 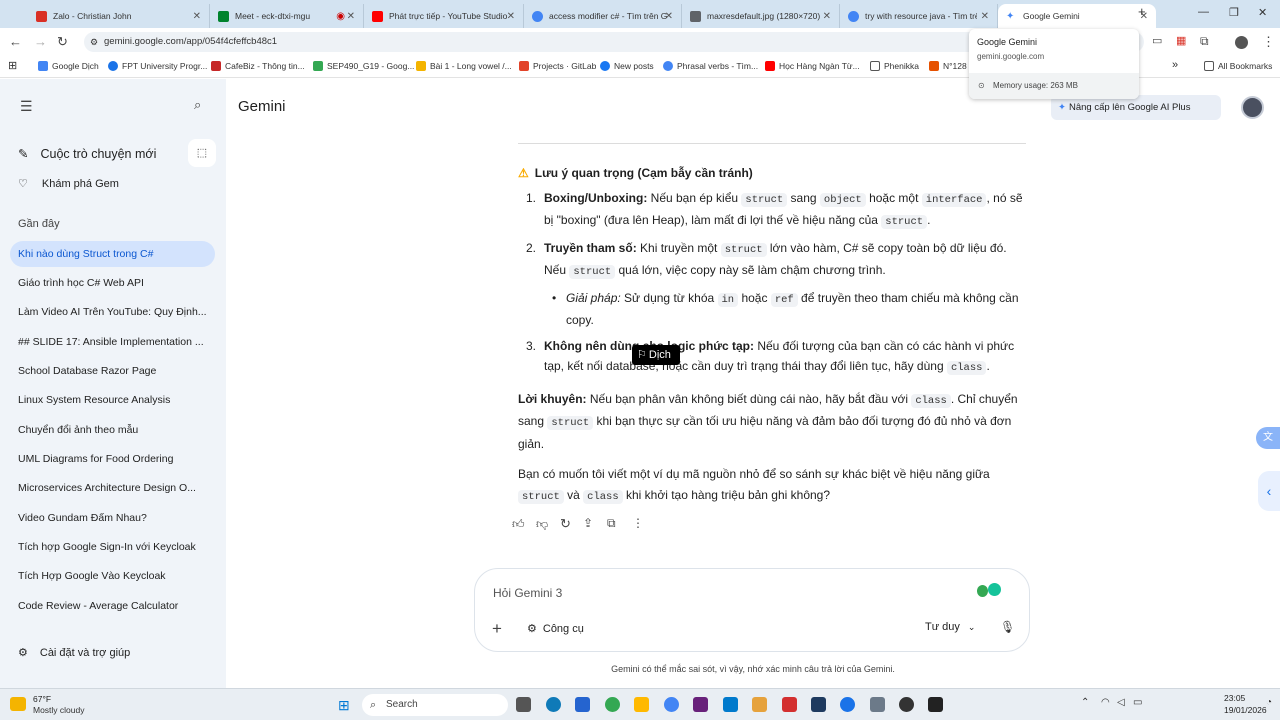 What do you see at coordinates (112, 254) in the screenshot?
I see `recent-chat-item: Khi nào dùng Struct trong C#` at bounding box center [112, 254].